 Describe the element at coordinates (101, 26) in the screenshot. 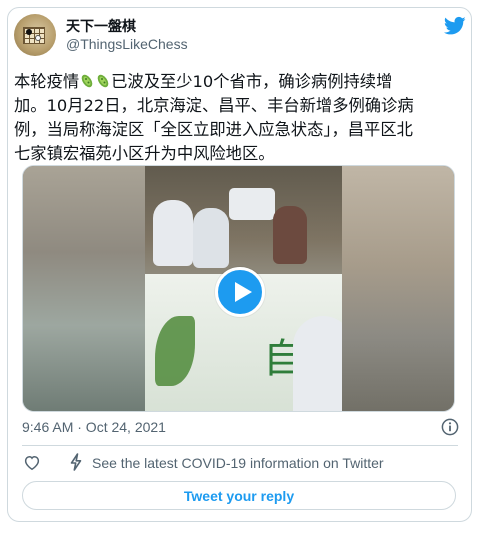

I see `display-name: 天下一盤棋` at that location.